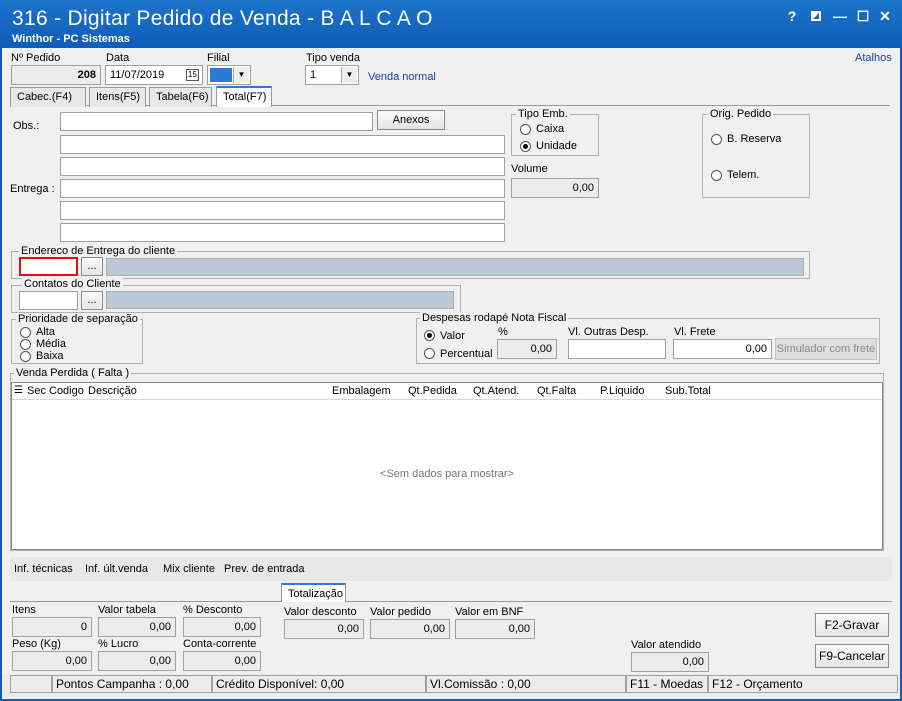 The width and height of the screenshot is (902, 701). What do you see at coordinates (447, 399) in the screenshot?
I see `grid-header-line` at bounding box center [447, 399].